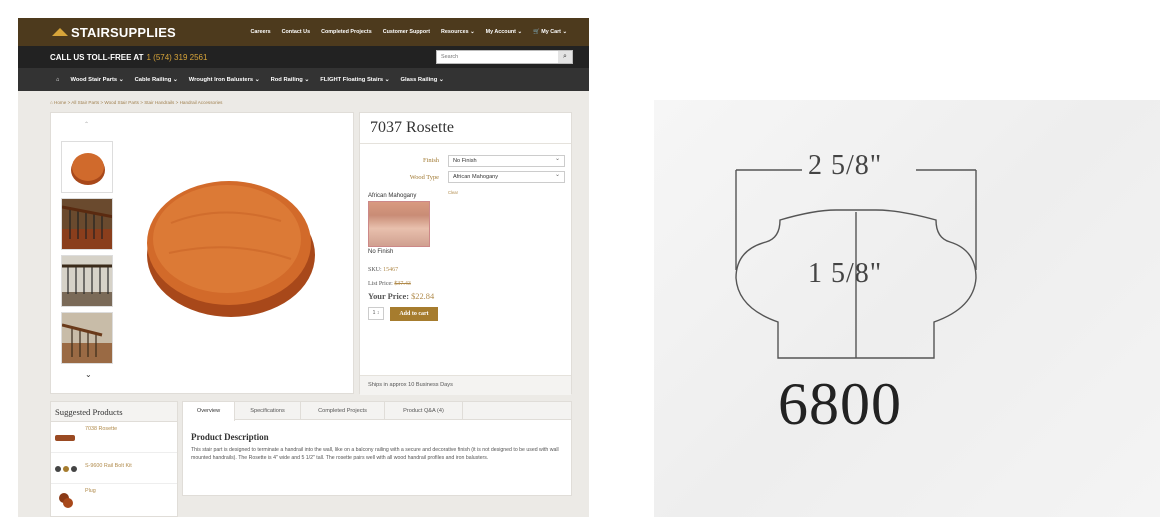 The image size is (1160, 517). I want to click on site-logo: STAIRSUPPLIES, so click(114, 32).